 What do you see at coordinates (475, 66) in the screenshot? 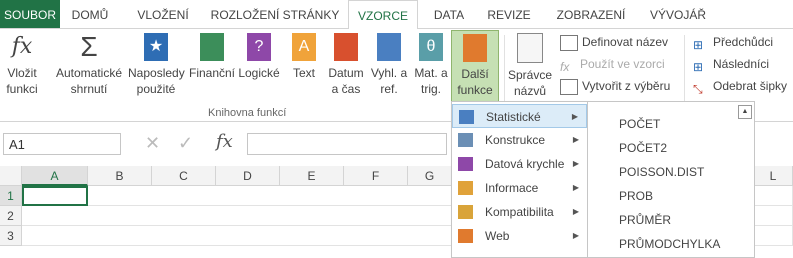
I see `more-functions-button: Další funkce` at bounding box center [475, 66].